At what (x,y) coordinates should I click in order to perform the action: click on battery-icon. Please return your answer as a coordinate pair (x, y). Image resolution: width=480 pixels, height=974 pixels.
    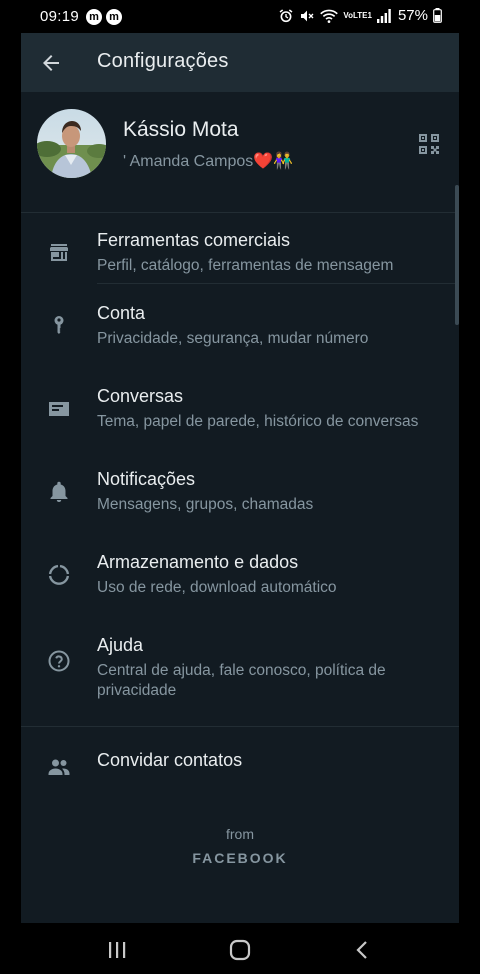
    Looking at the image, I should click on (437, 15).